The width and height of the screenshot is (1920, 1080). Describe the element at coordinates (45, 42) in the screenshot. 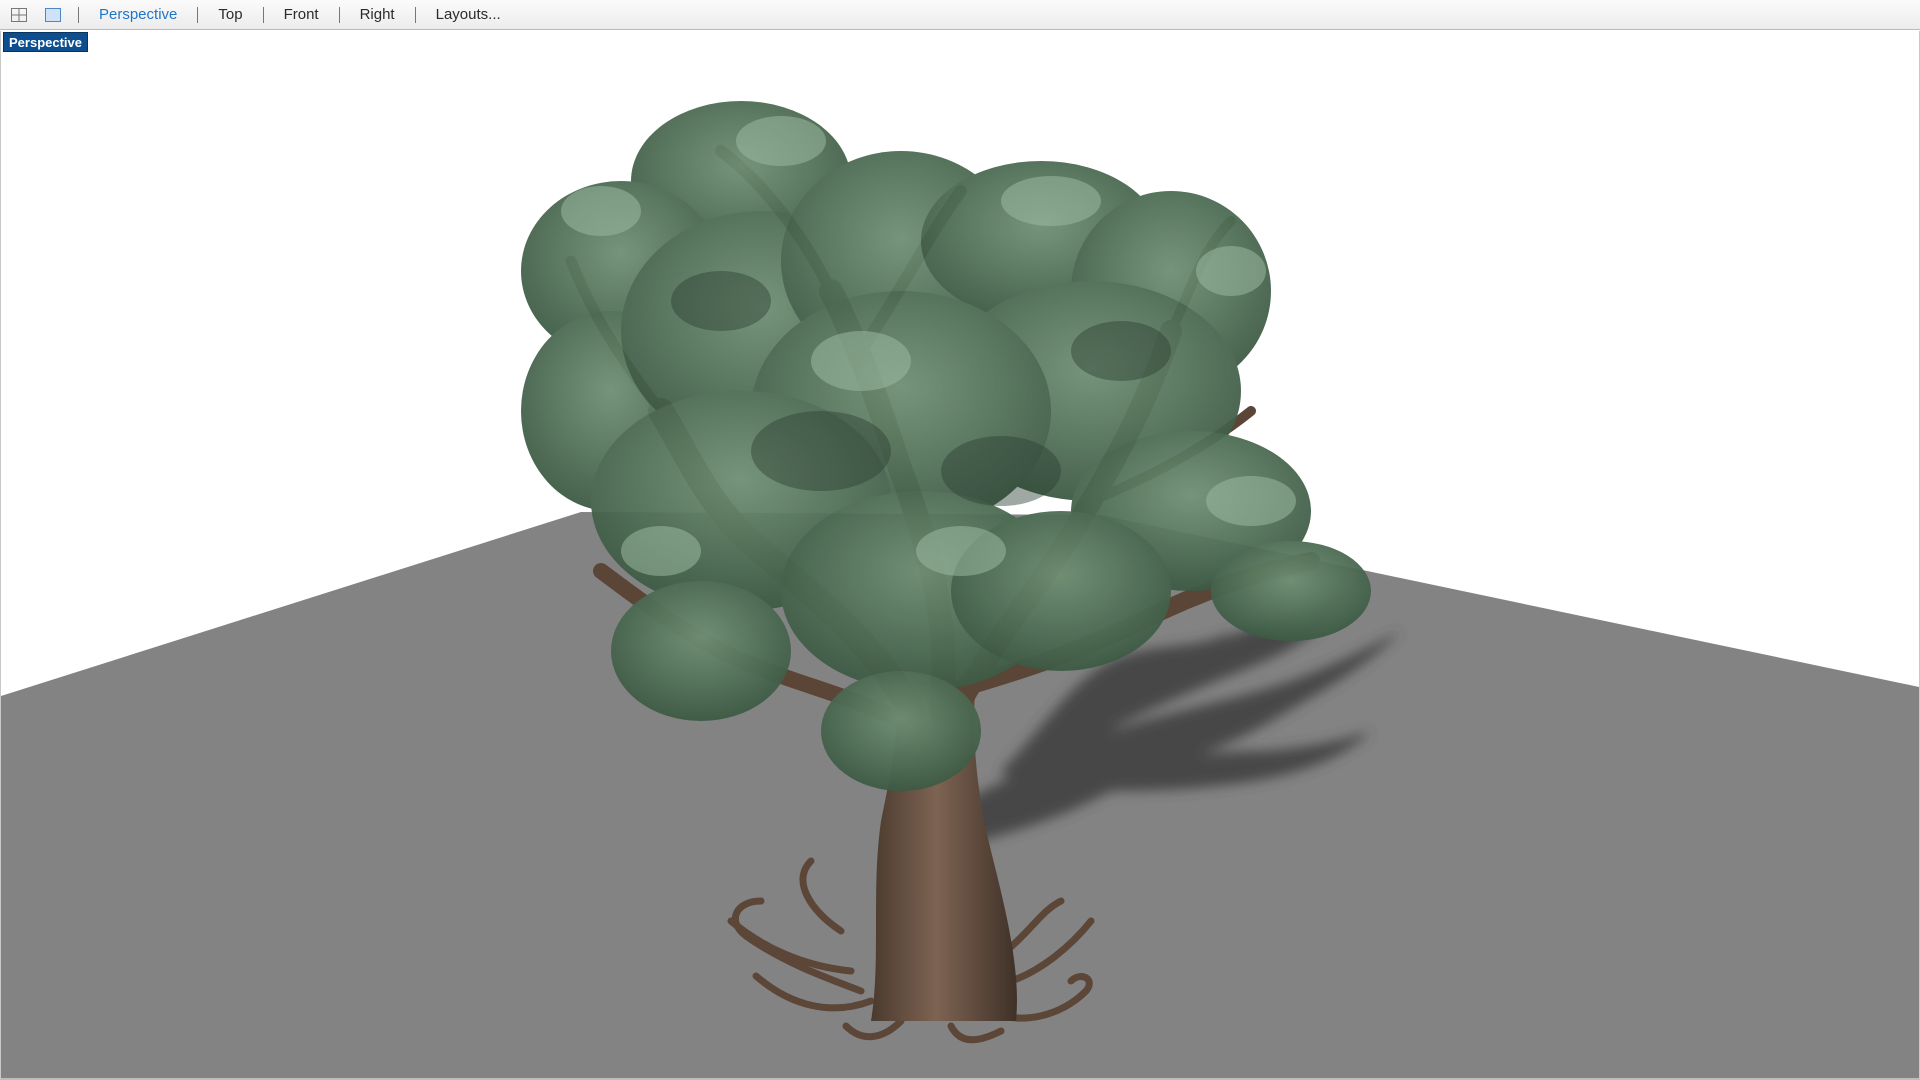

I see `viewport-label: Perspective` at that location.